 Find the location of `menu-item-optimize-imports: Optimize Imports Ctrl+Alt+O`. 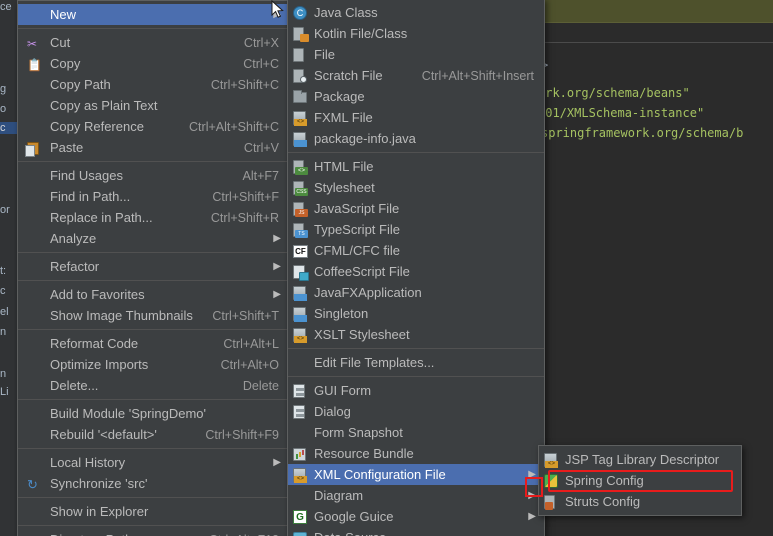

menu-item-optimize-imports: Optimize Imports Ctrl+Alt+O is located at coordinates (153, 364).